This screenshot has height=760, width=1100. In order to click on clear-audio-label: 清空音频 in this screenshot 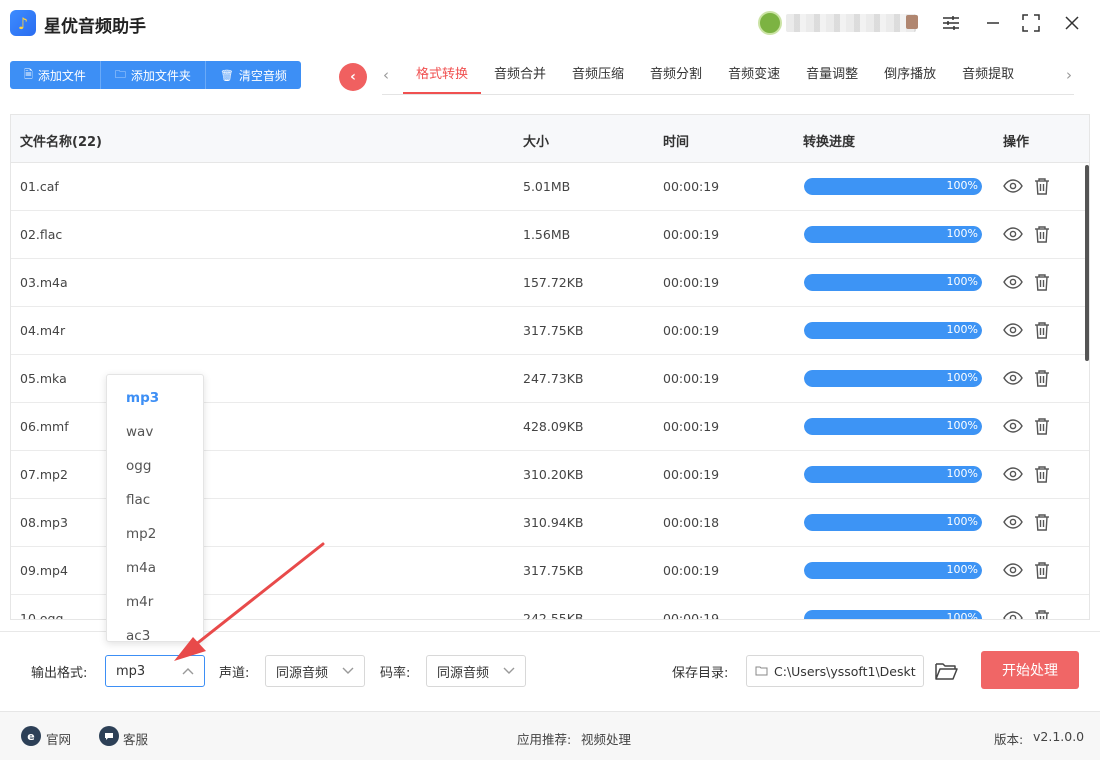, I will do `click(262, 75)`.